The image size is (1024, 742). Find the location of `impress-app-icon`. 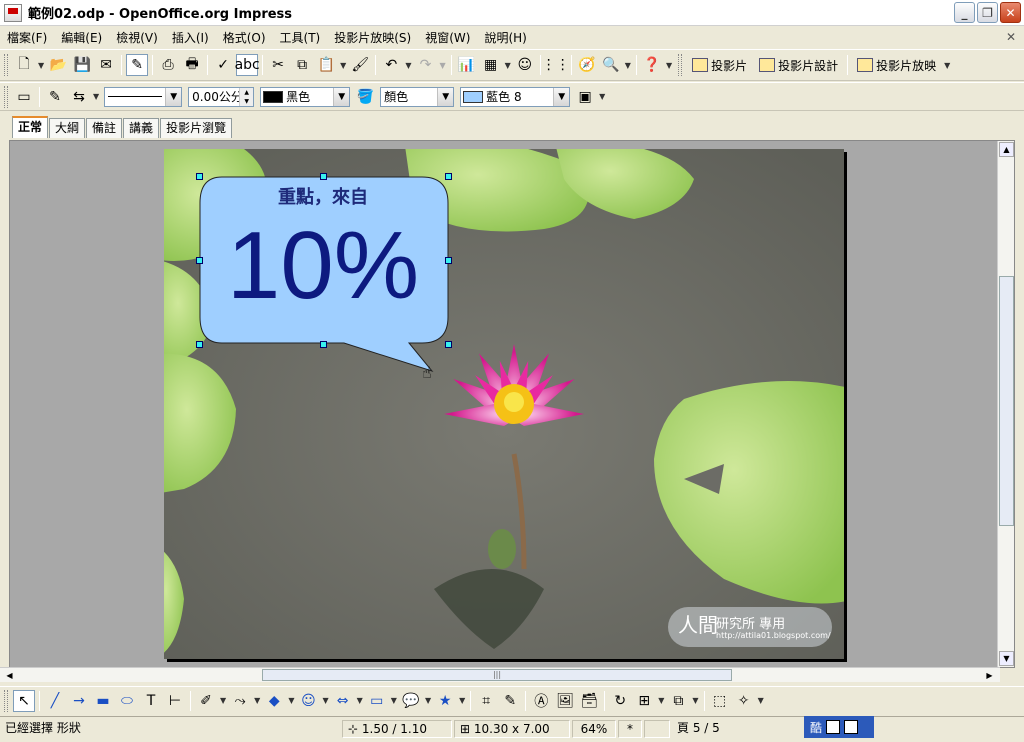

impress-app-icon is located at coordinates (13, 12).